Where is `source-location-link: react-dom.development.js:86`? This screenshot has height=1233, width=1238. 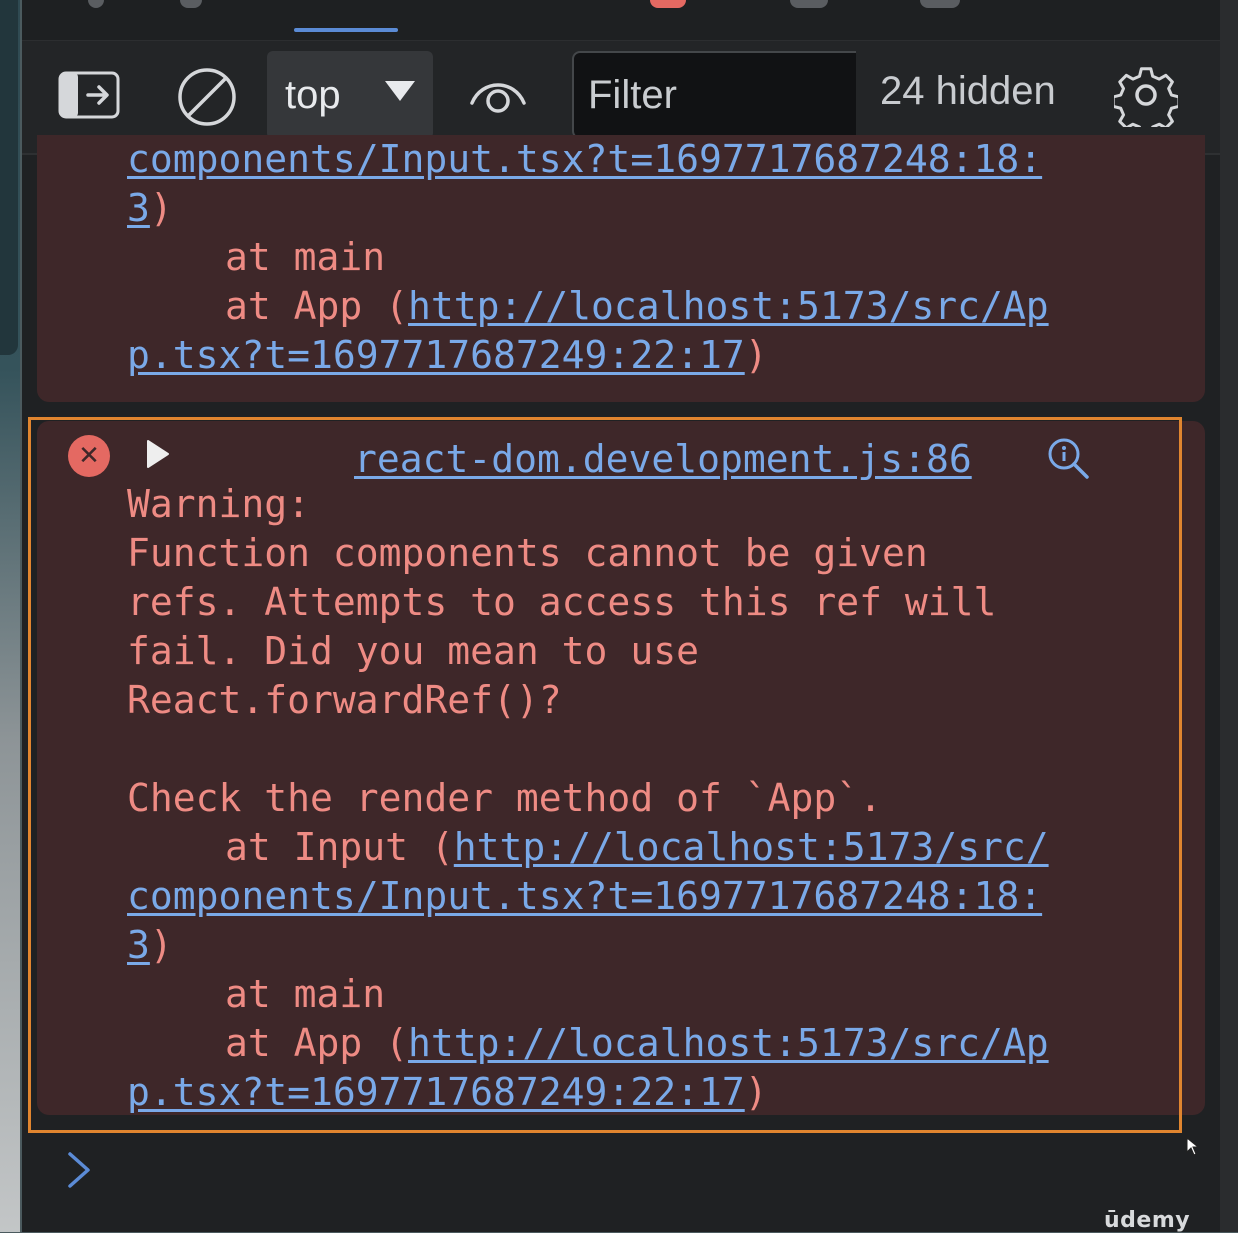 source-location-link: react-dom.development.js:86 is located at coordinates (663, 459).